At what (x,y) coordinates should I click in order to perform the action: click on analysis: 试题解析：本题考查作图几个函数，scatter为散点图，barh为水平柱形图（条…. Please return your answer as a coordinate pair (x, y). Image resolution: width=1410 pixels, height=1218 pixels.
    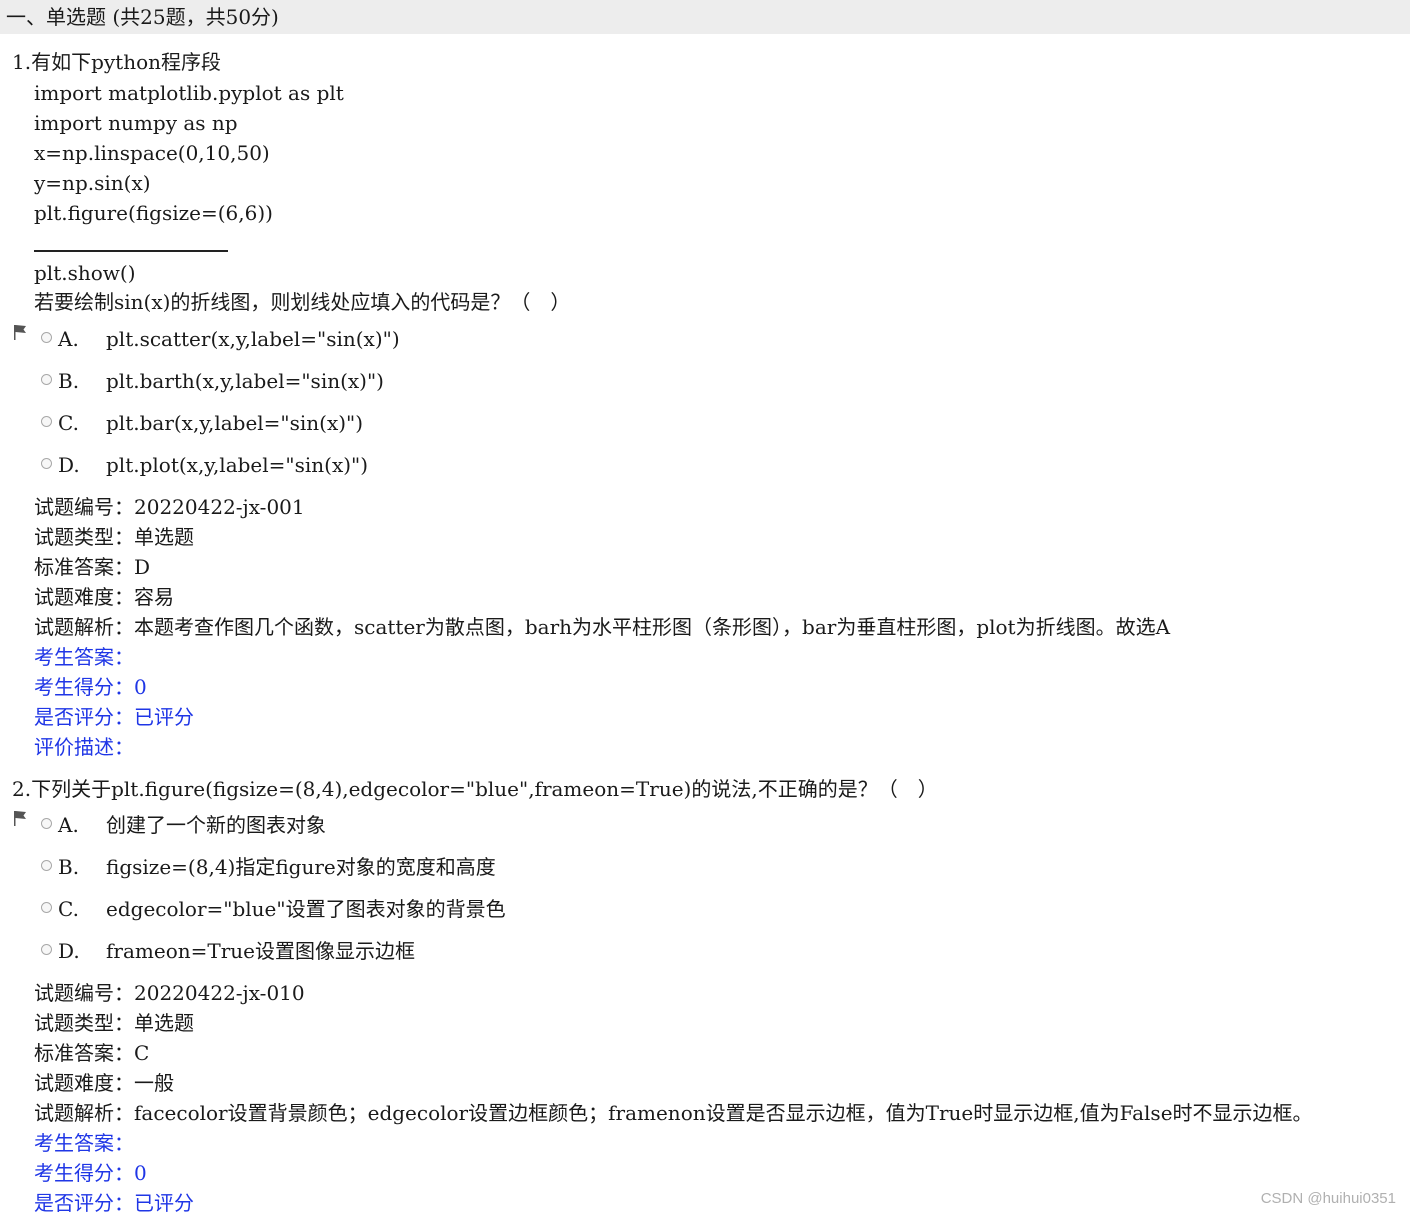
    Looking at the image, I should click on (602, 627).